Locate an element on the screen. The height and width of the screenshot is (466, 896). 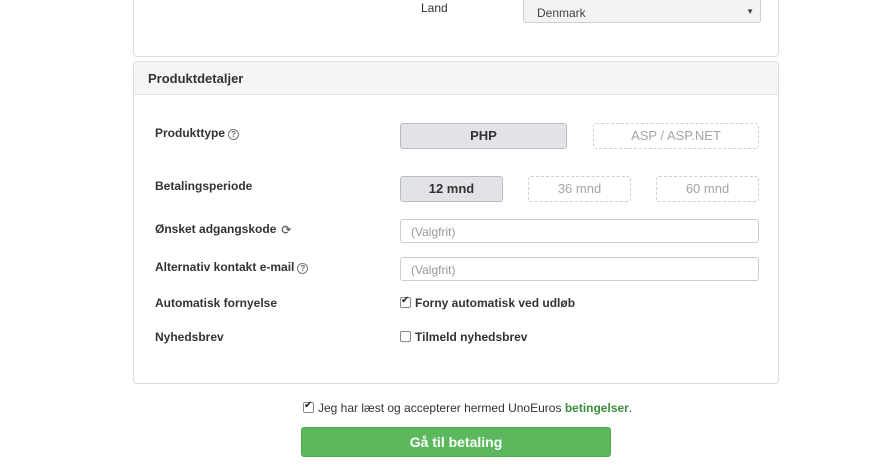
adgangskode-label: Ønsket adgangskode ⟳ is located at coordinates (223, 229).